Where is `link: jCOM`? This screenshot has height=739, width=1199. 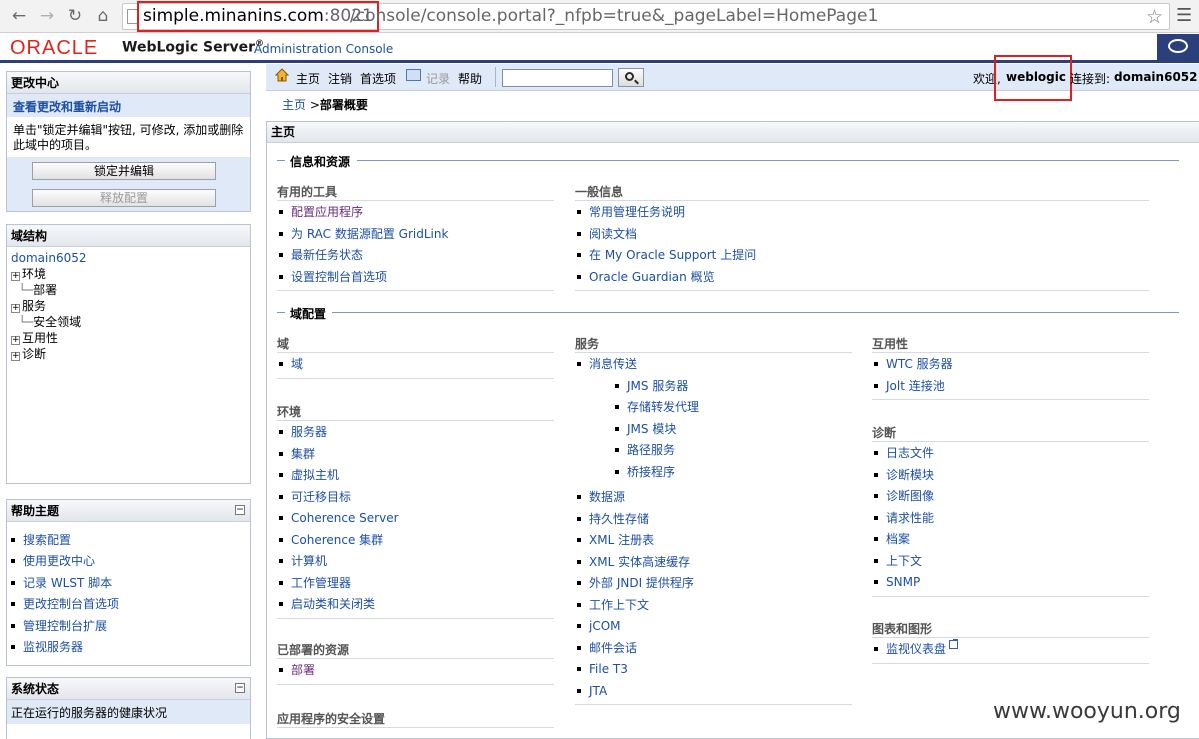
link: jCOM is located at coordinates (605, 626).